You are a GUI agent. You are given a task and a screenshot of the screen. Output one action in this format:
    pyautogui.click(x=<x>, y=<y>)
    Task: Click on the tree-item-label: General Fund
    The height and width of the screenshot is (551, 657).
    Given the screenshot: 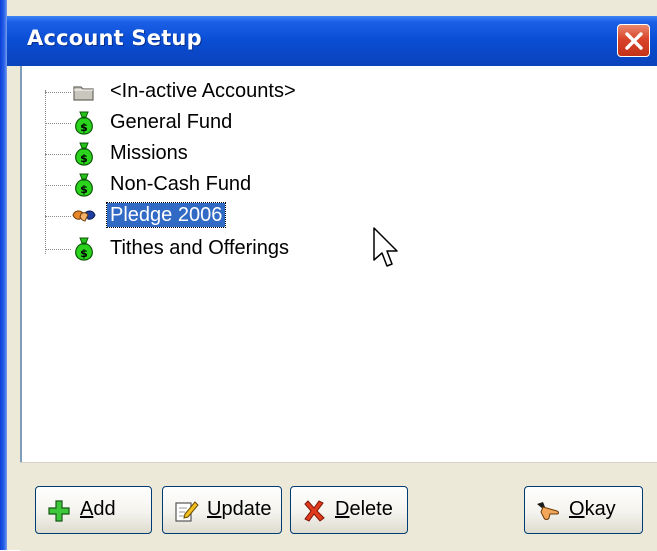 What is the action you would take?
    pyautogui.click(x=171, y=122)
    